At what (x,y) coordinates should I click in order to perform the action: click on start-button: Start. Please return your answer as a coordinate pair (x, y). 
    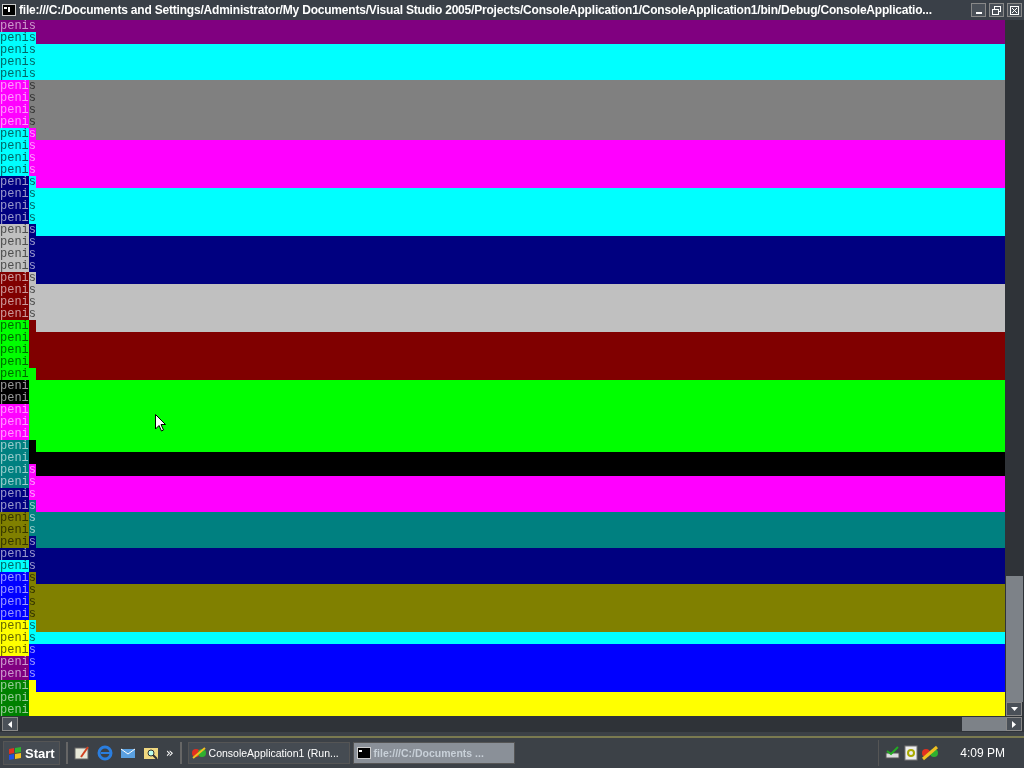
    Looking at the image, I should click on (31, 753).